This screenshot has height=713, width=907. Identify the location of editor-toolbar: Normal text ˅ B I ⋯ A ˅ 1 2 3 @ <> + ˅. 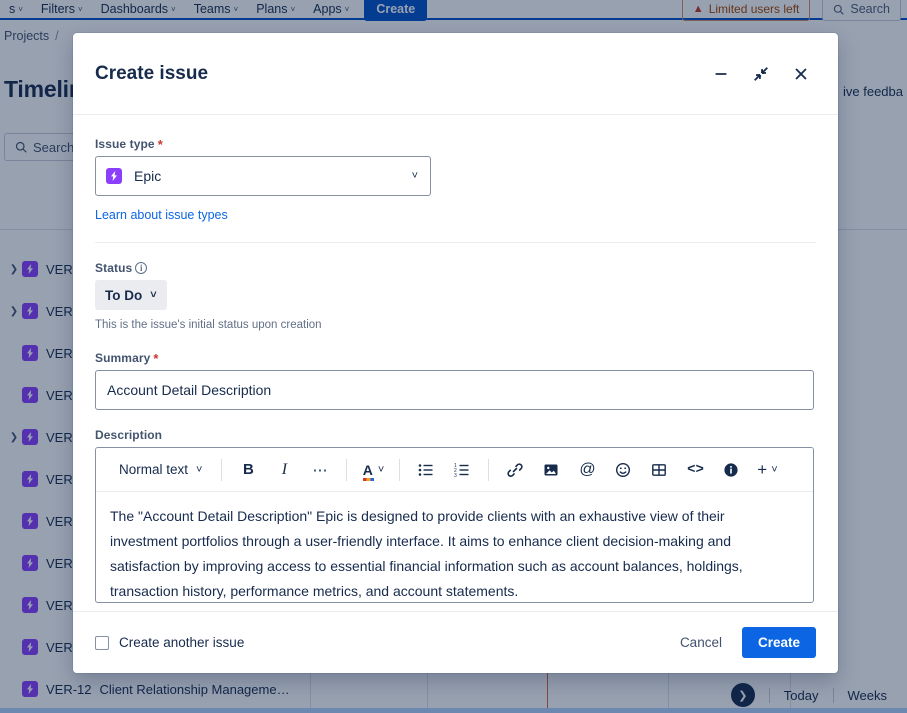
(454, 470).